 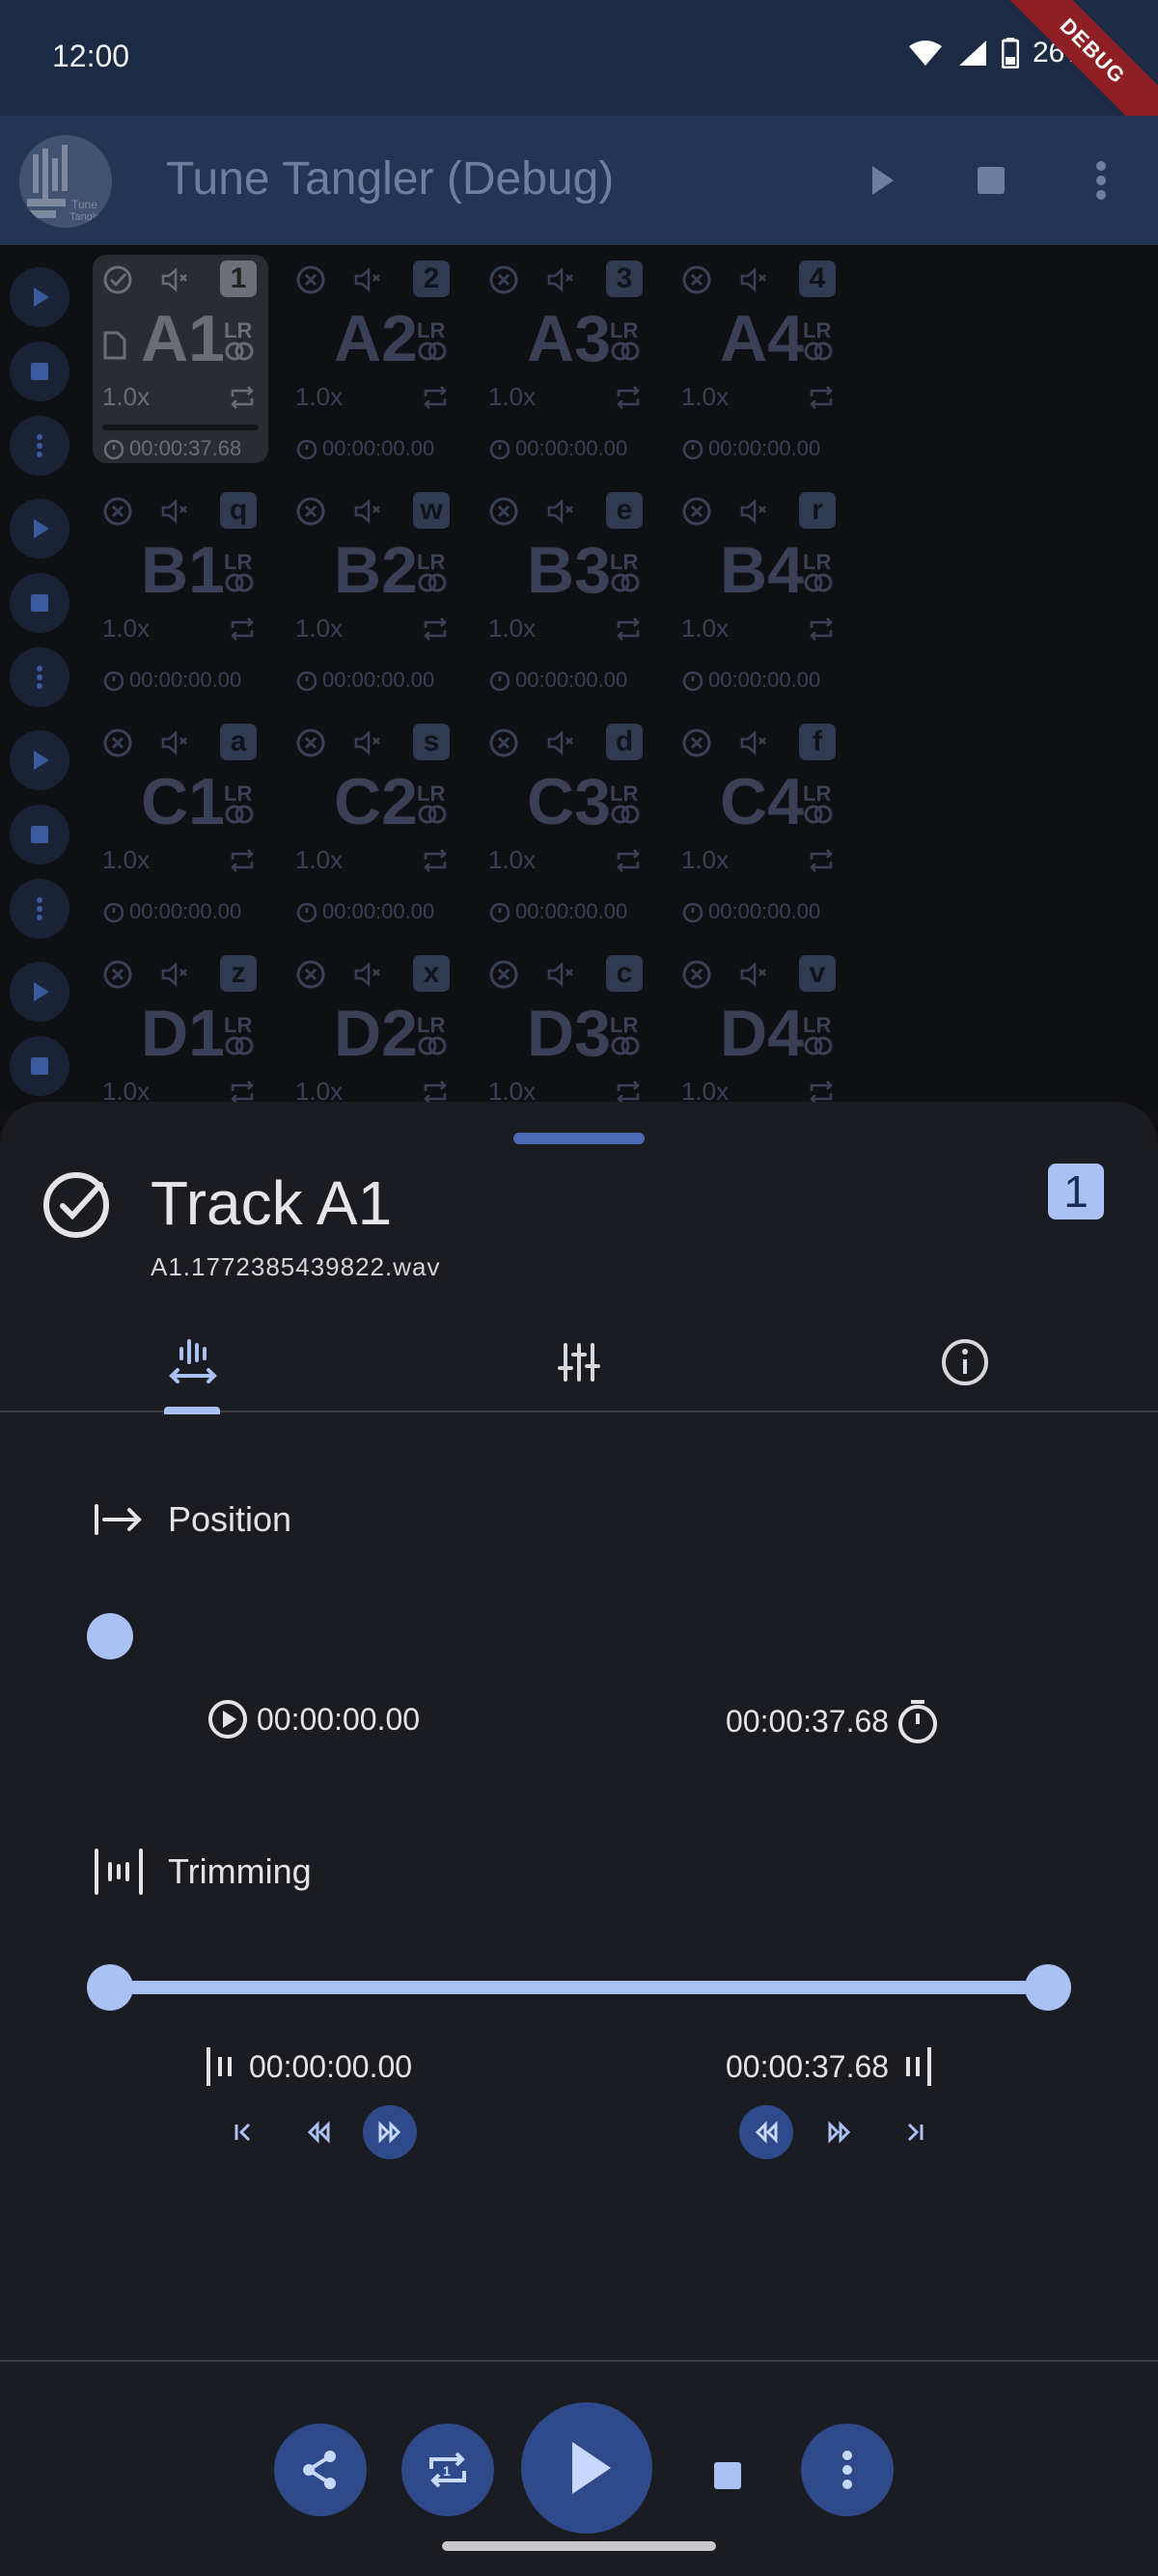 What do you see at coordinates (566, 359) in the screenshot?
I see `pad-a3: 3 A3 LR 1.0x 00:00:00.00` at bounding box center [566, 359].